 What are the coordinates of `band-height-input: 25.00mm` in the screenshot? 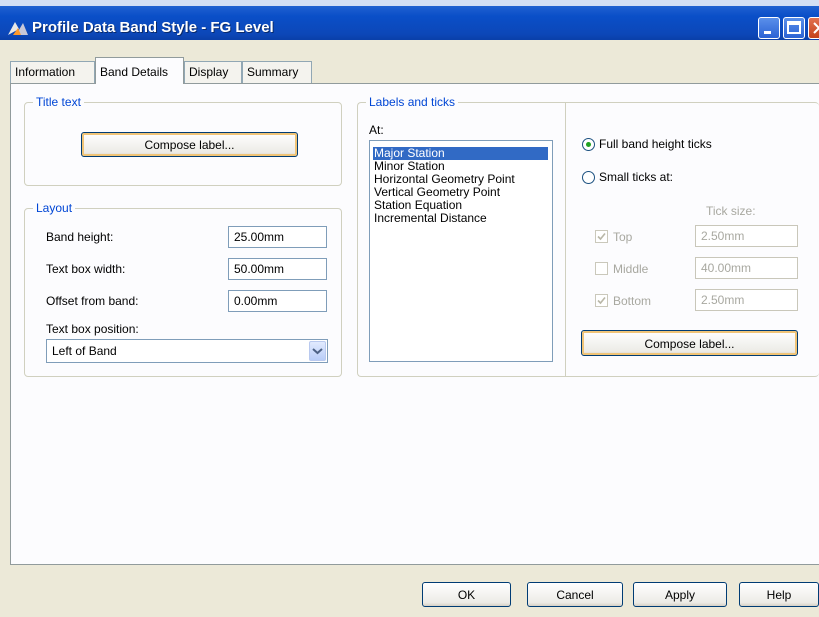 It's located at (277, 237).